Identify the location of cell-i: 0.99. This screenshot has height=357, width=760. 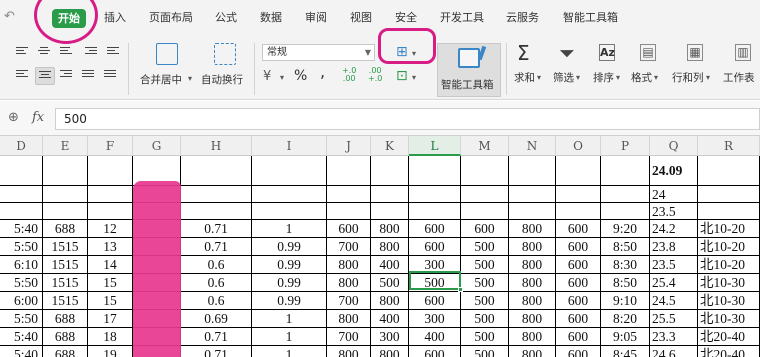
(289, 283).